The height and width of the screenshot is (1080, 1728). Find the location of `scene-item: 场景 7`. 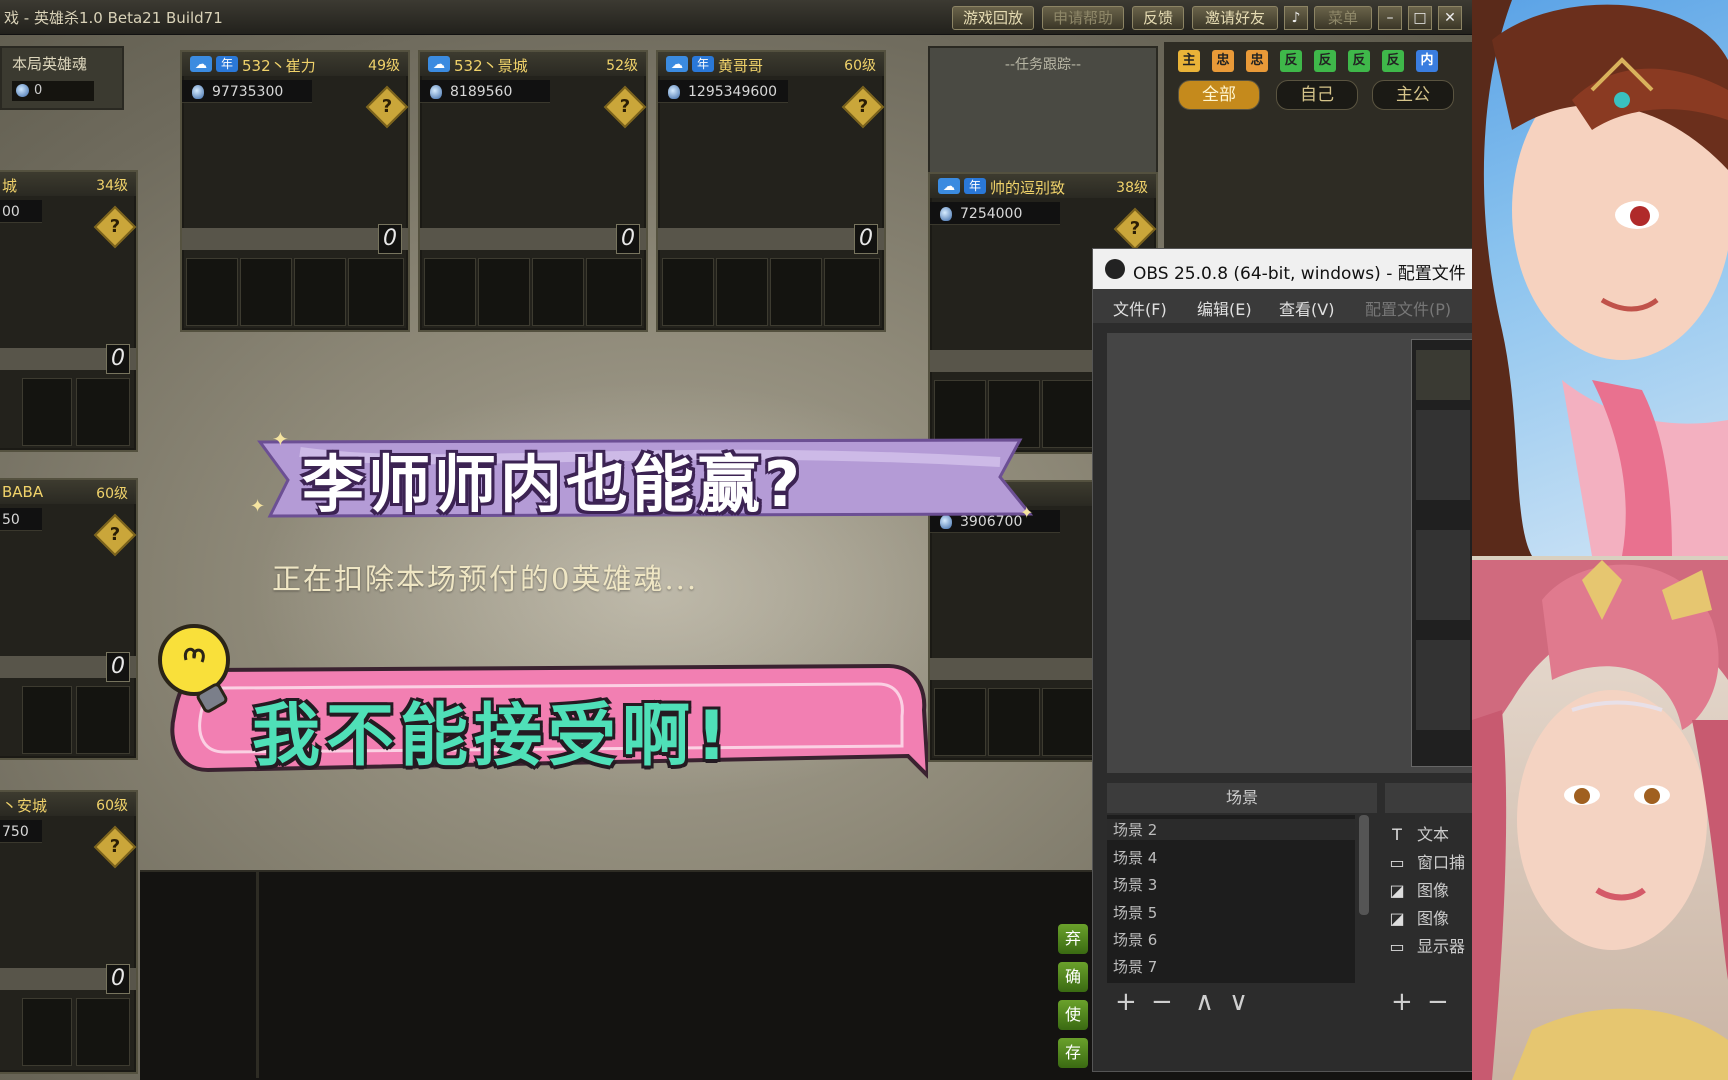

scene-item: 场景 7 is located at coordinates (1135, 966).